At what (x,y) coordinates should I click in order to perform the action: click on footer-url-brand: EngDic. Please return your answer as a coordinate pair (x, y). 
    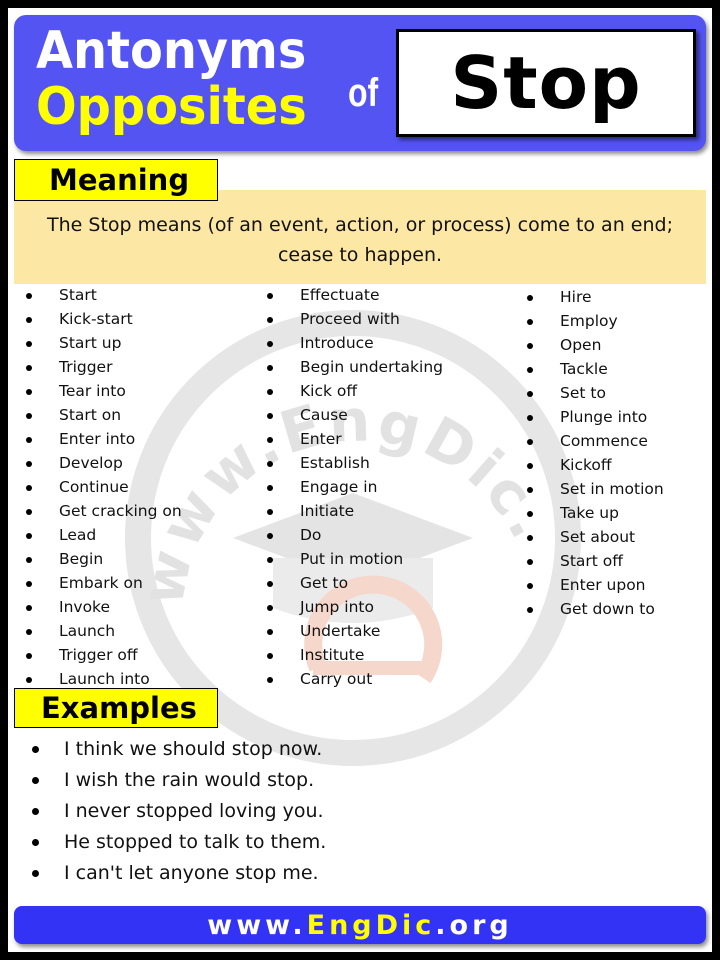
    Looking at the image, I should click on (371, 925).